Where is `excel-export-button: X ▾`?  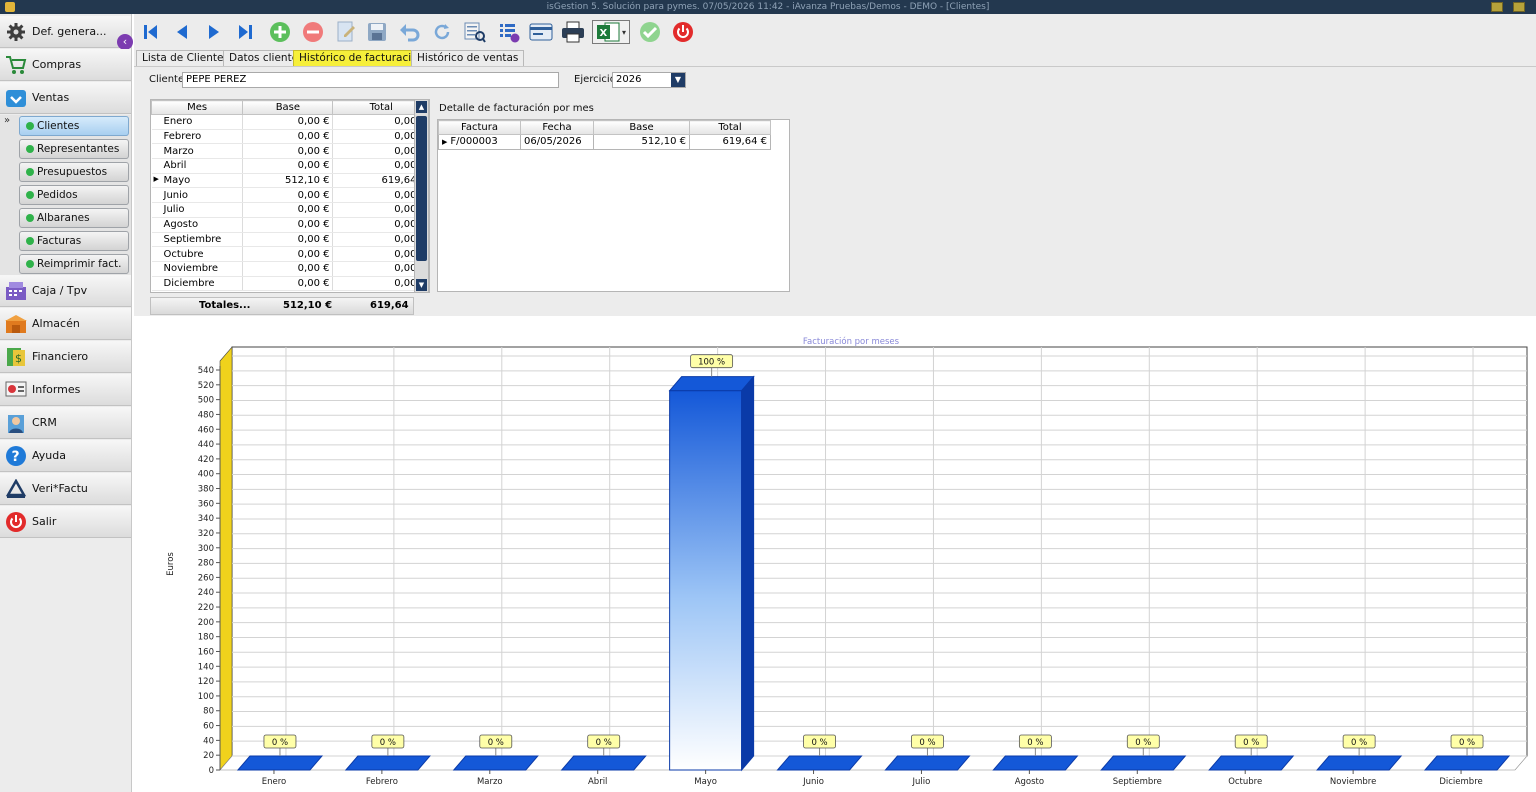 excel-export-button: X ▾ is located at coordinates (611, 32).